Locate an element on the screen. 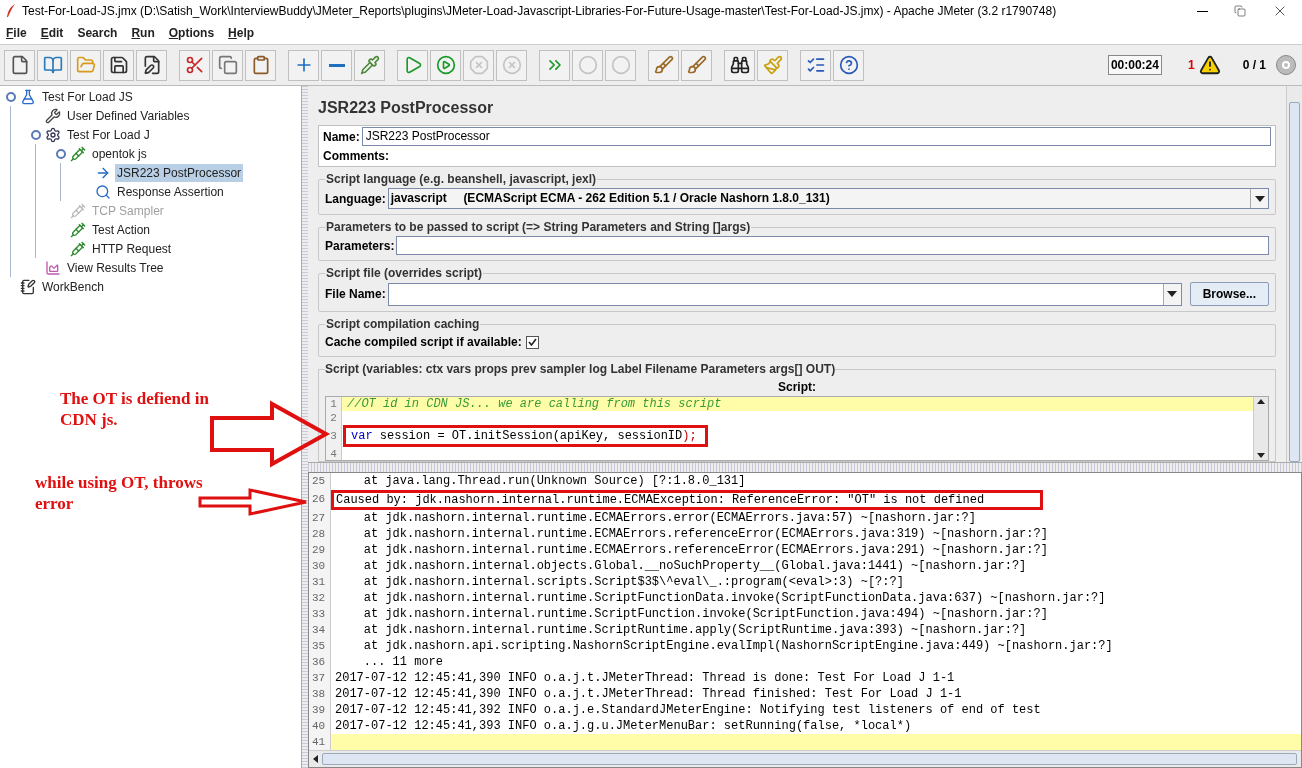 This screenshot has height=768, width=1302. menu-item: Options is located at coordinates (191, 33).